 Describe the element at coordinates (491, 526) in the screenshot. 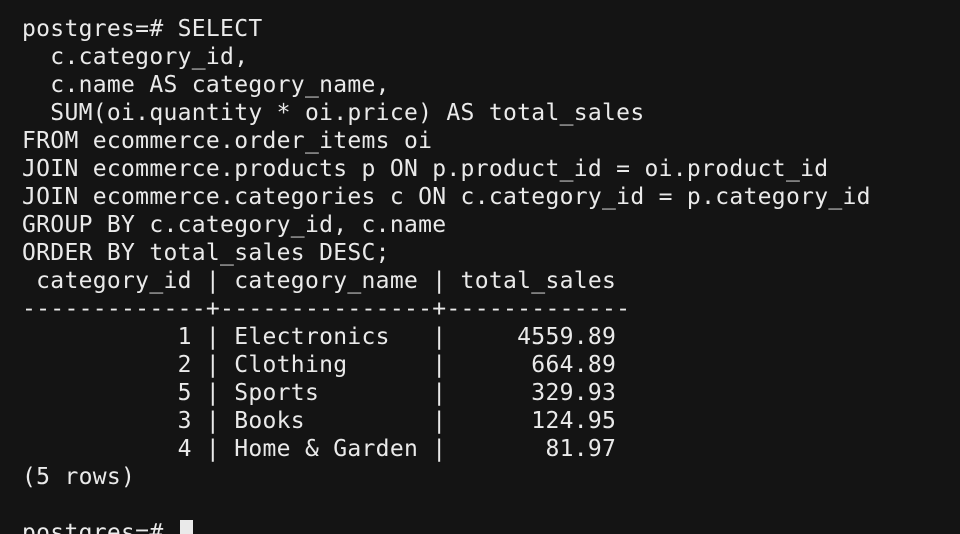

I see `command-prompt: postgres=#` at that location.